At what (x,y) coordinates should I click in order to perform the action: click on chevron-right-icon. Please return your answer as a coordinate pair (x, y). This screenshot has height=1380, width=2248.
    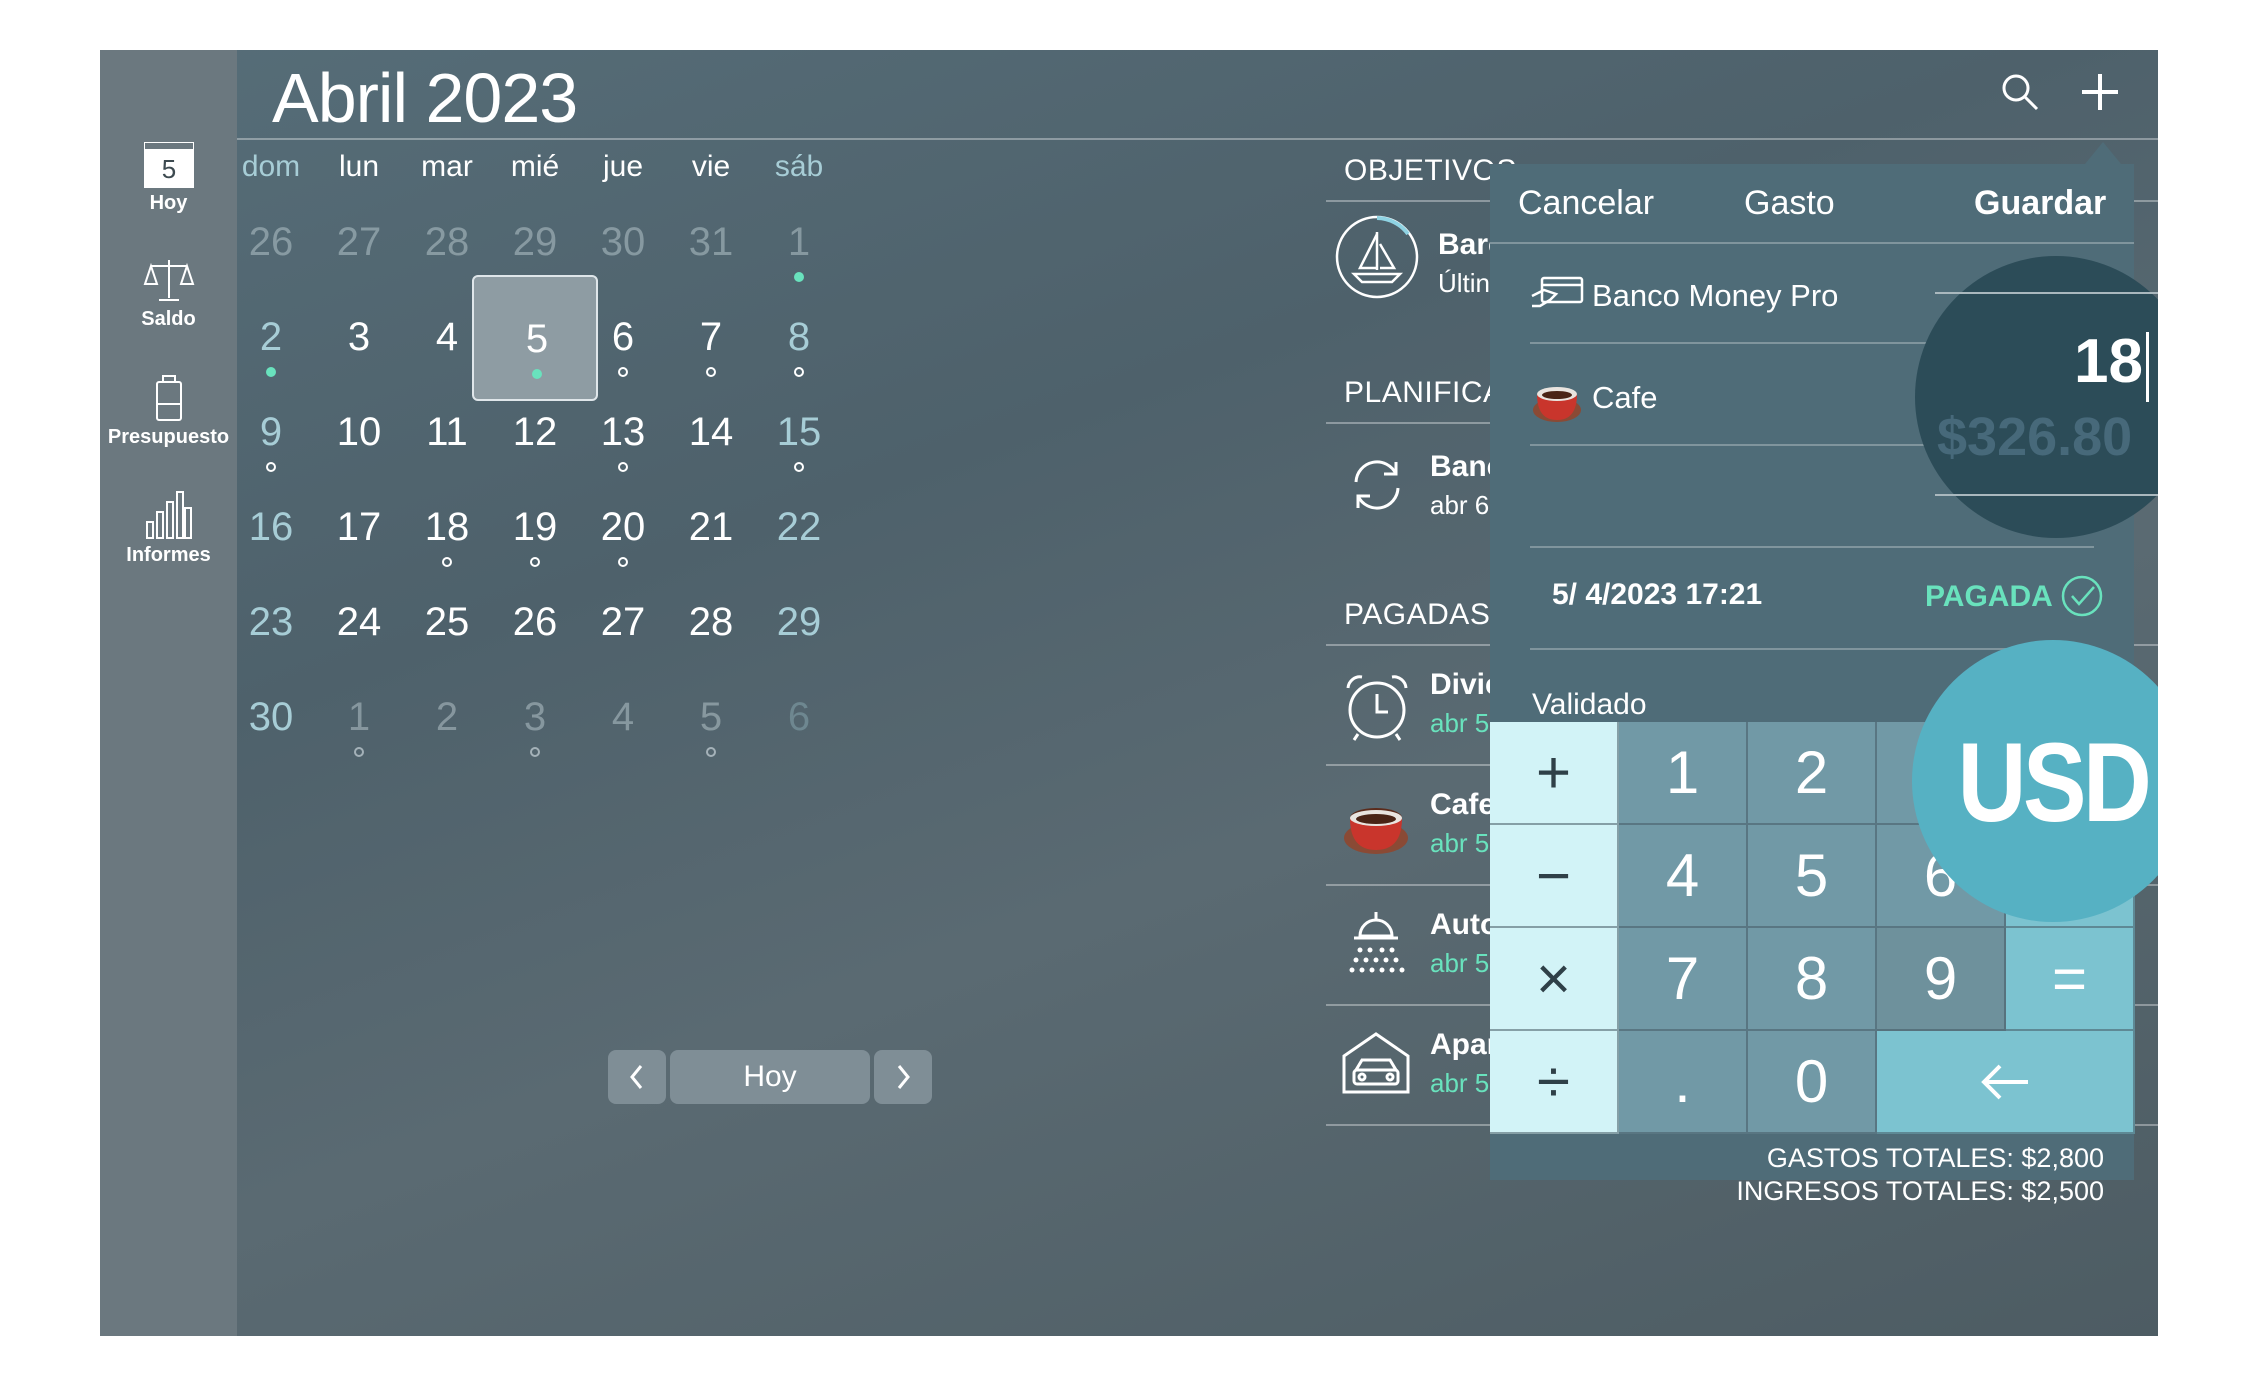
    Looking at the image, I should click on (903, 1077).